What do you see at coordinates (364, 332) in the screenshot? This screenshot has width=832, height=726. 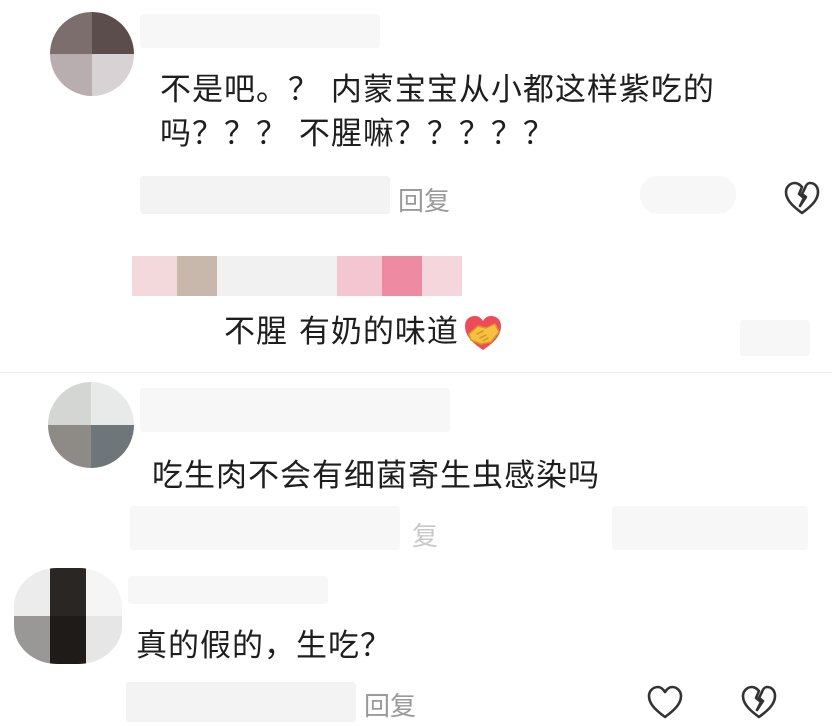 I see `reply-comment-text: 不腥 有奶的味道` at bounding box center [364, 332].